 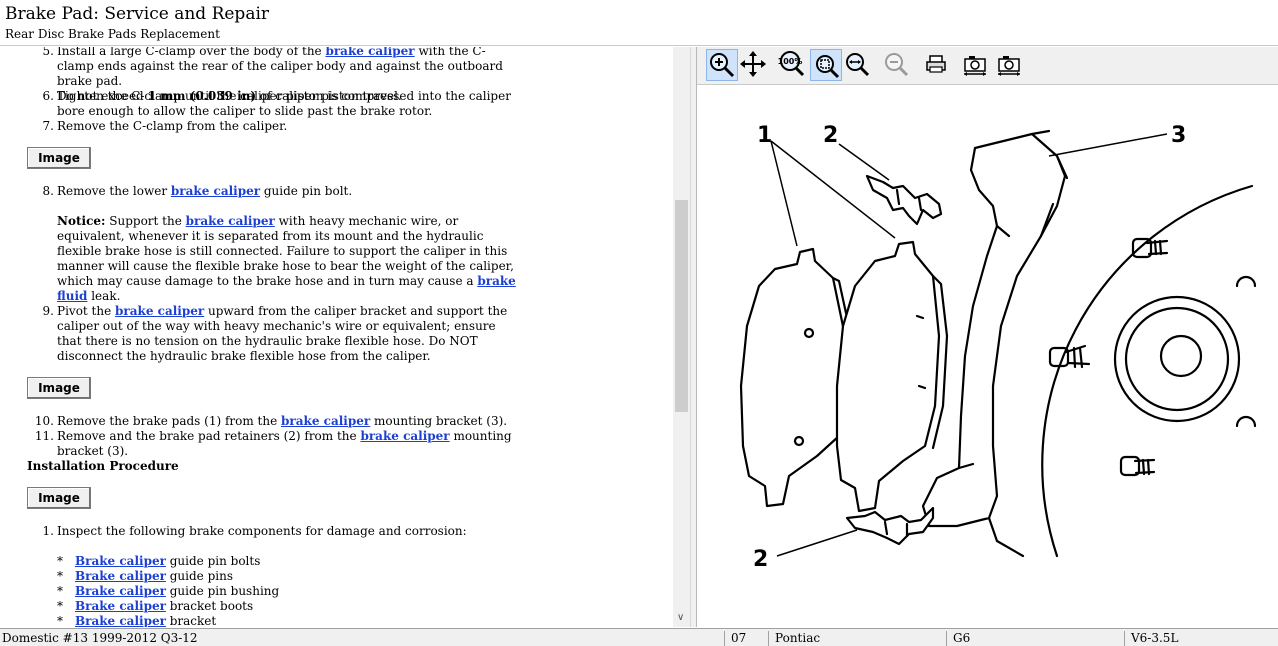 What do you see at coordinates (680, 617) in the screenshot?
I see `scroll-down-arrow-icon: ∨` at bounding box center [680, 617].